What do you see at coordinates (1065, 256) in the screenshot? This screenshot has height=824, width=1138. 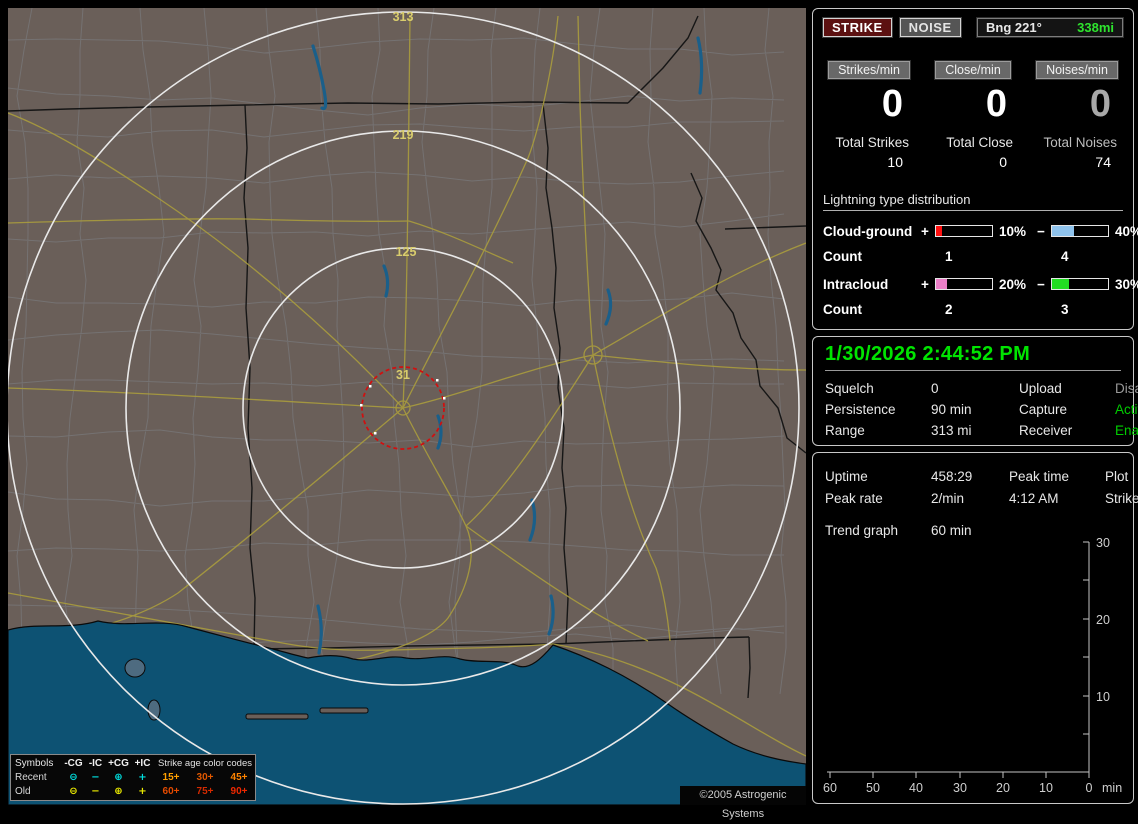 I see `cg-negative-count: 4` at bounding box center [1065, 256].